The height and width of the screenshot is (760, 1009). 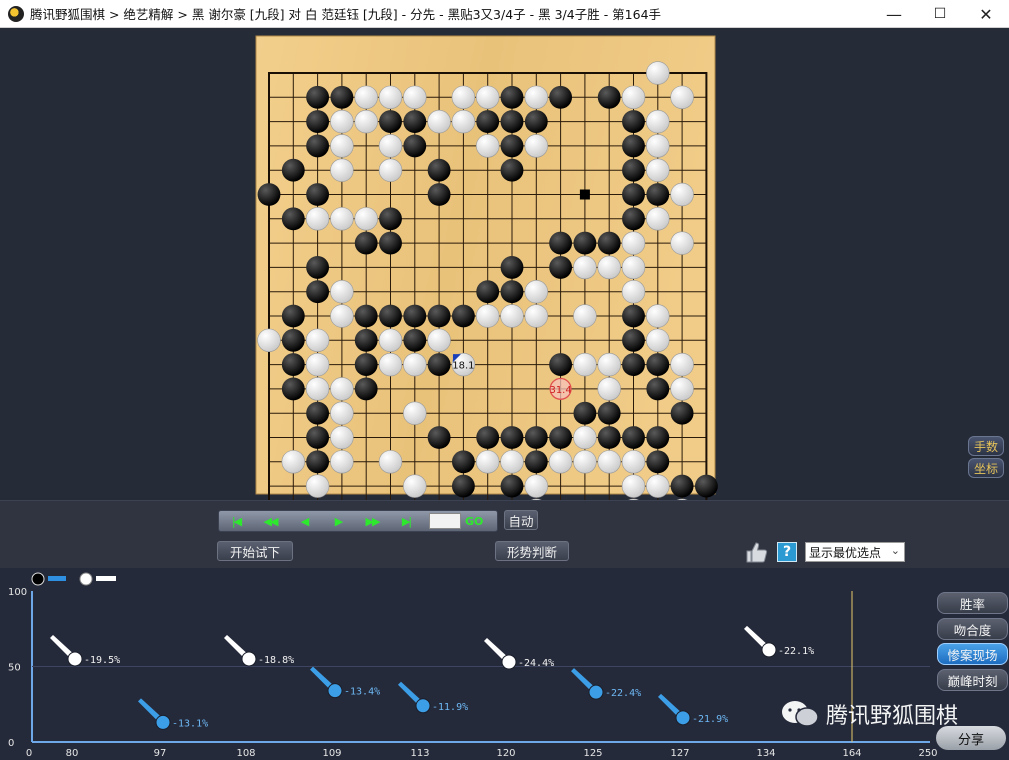 What do you see at coordinates (445, 521) in the screenshot?
I see `move-number-input` at bounding box center [445, 521].